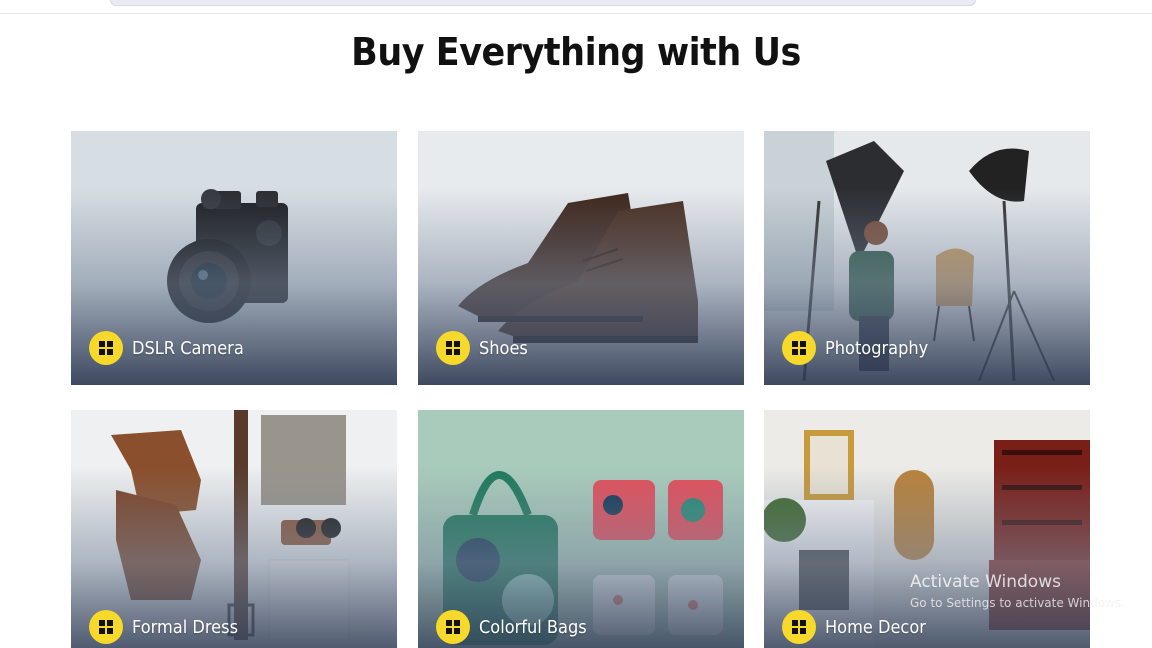 This screenshot has width=1152, height=648. Describe the element at coordinates (576, 52) in the screenshot. I see `page-title: Buy Everything with Us` at that location.